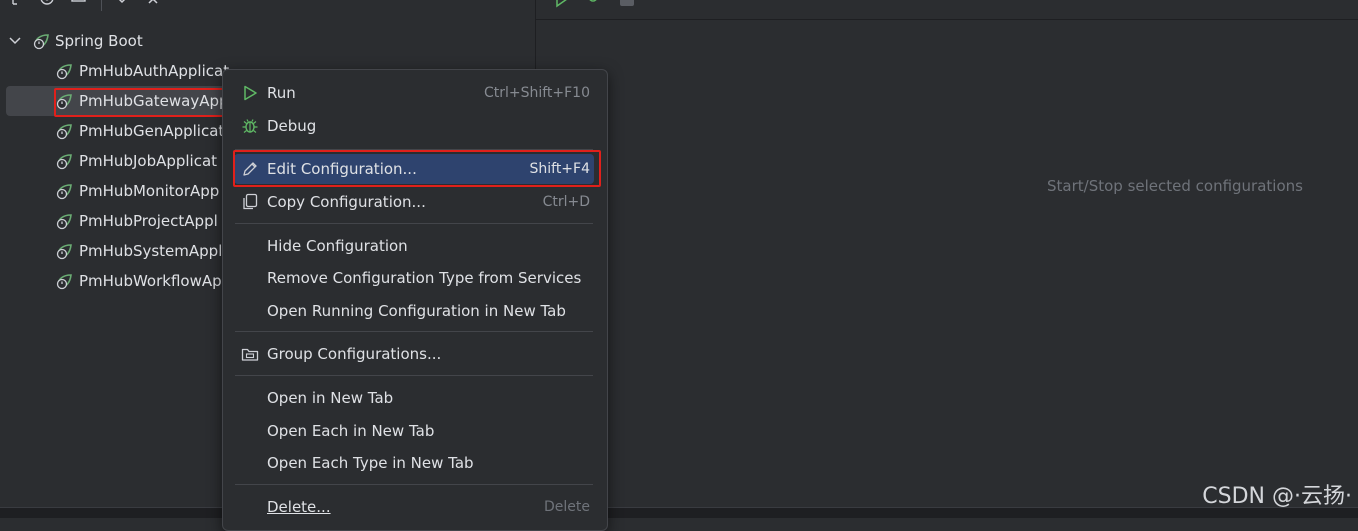 The height and width of the screenshot is (531, 1358). I want to click on menu-item-open-in-new-tab: Open in New Tab, so click(414, 398).